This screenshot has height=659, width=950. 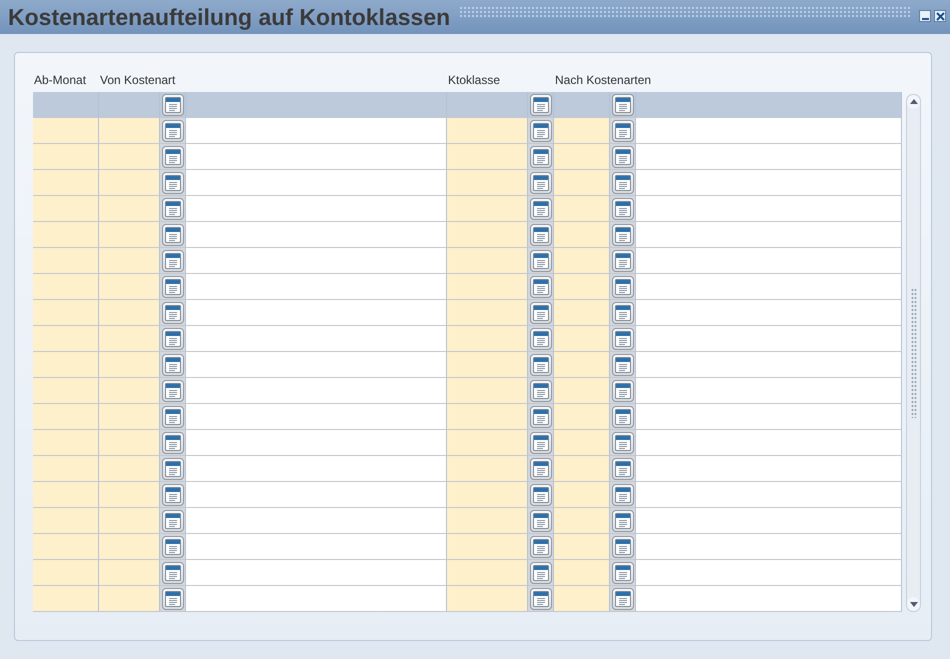 I want to click on scroll-down-button, so click(x=913, y=604).